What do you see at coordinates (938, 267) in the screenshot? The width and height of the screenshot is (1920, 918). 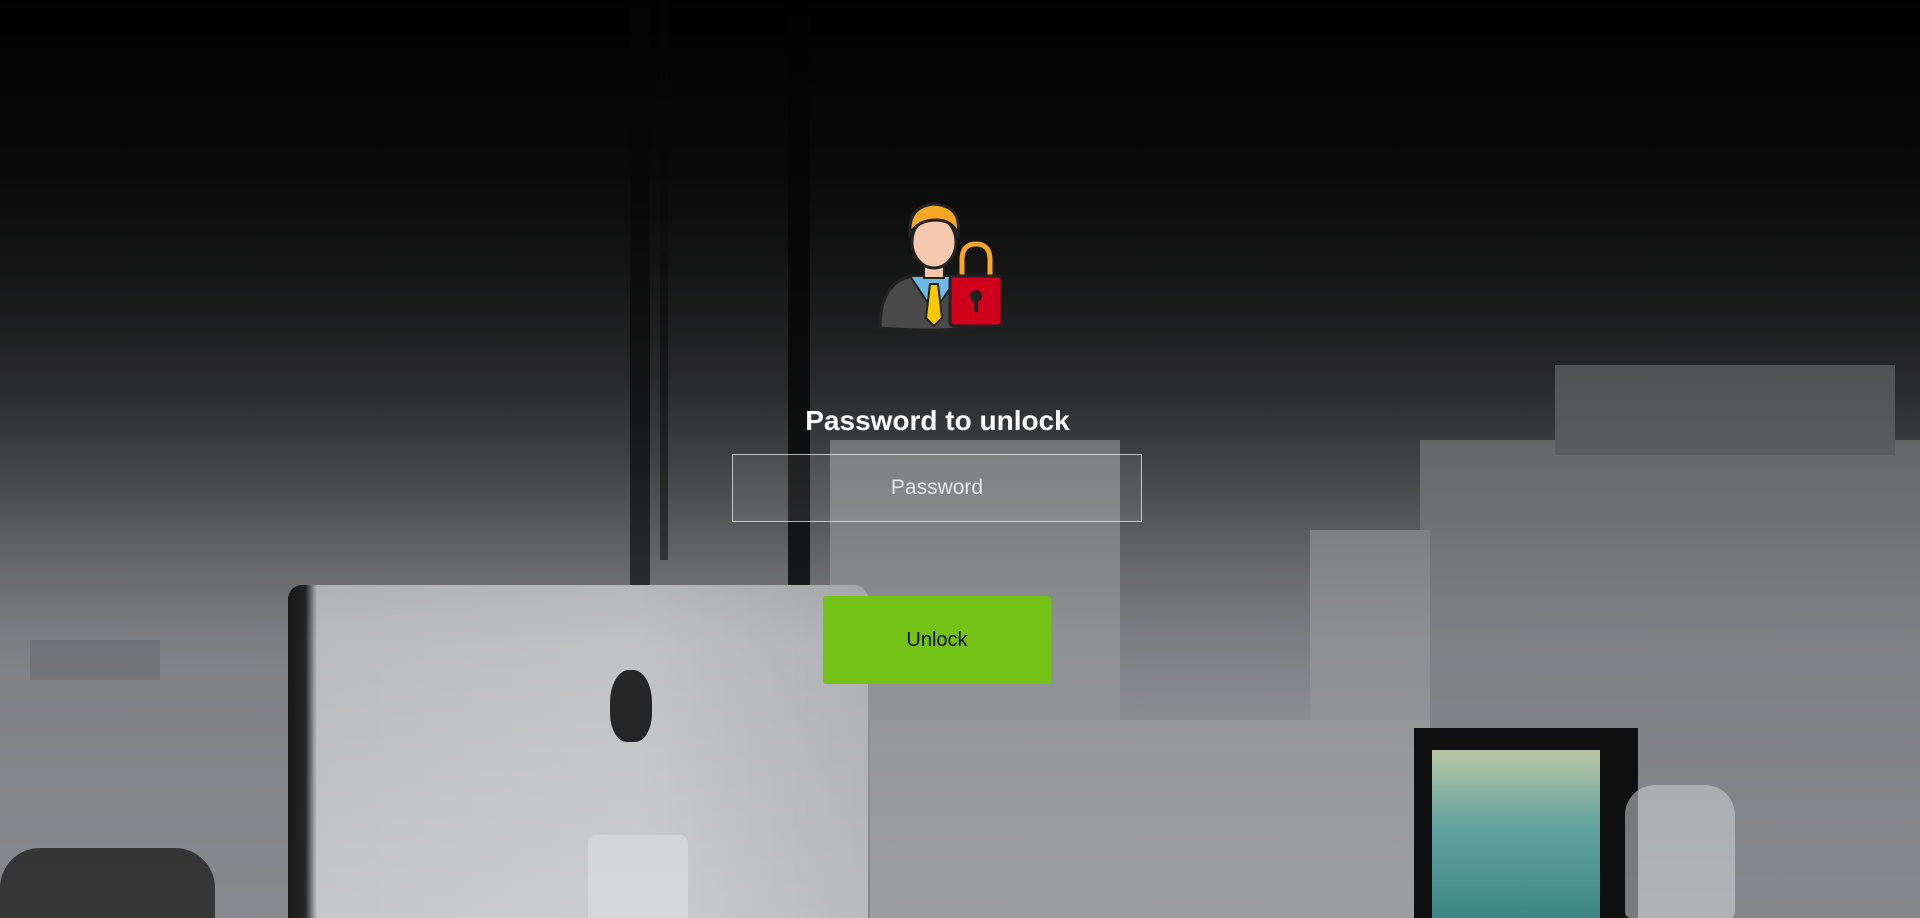 I see `user-lock-icon` at bounding box center [938, 267].